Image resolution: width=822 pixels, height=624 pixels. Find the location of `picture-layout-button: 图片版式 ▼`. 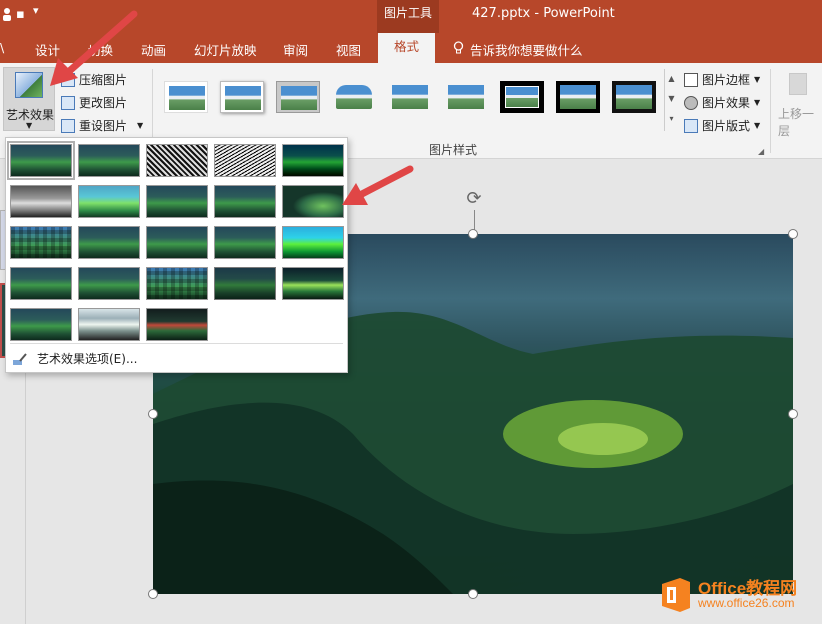

picture-layout-button: 图片版式 ▼ is located at coordinates (722, 125).